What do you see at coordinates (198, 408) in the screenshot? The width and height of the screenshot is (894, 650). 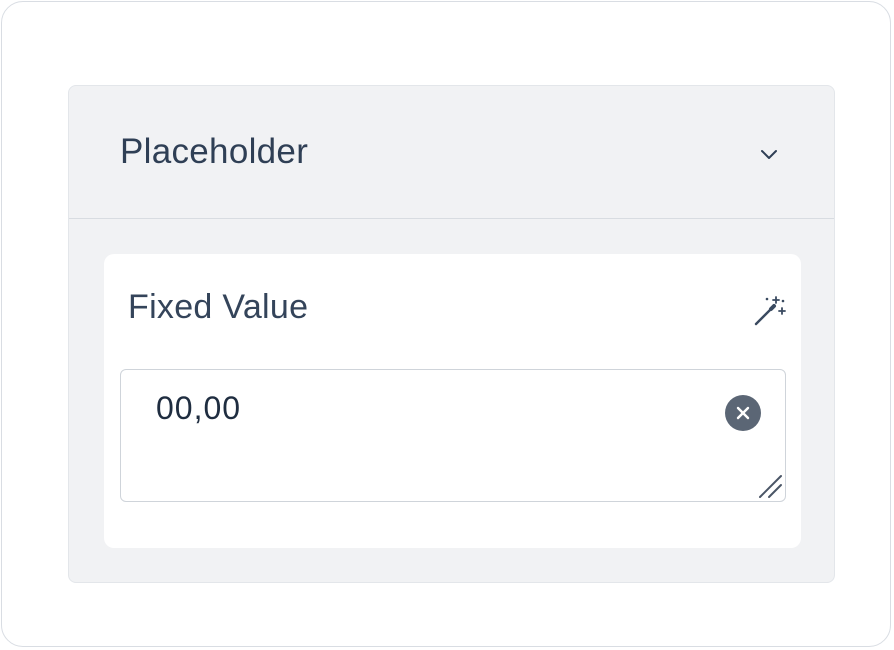 I see `field-value: 00,00` at bounding box center [198, 408].